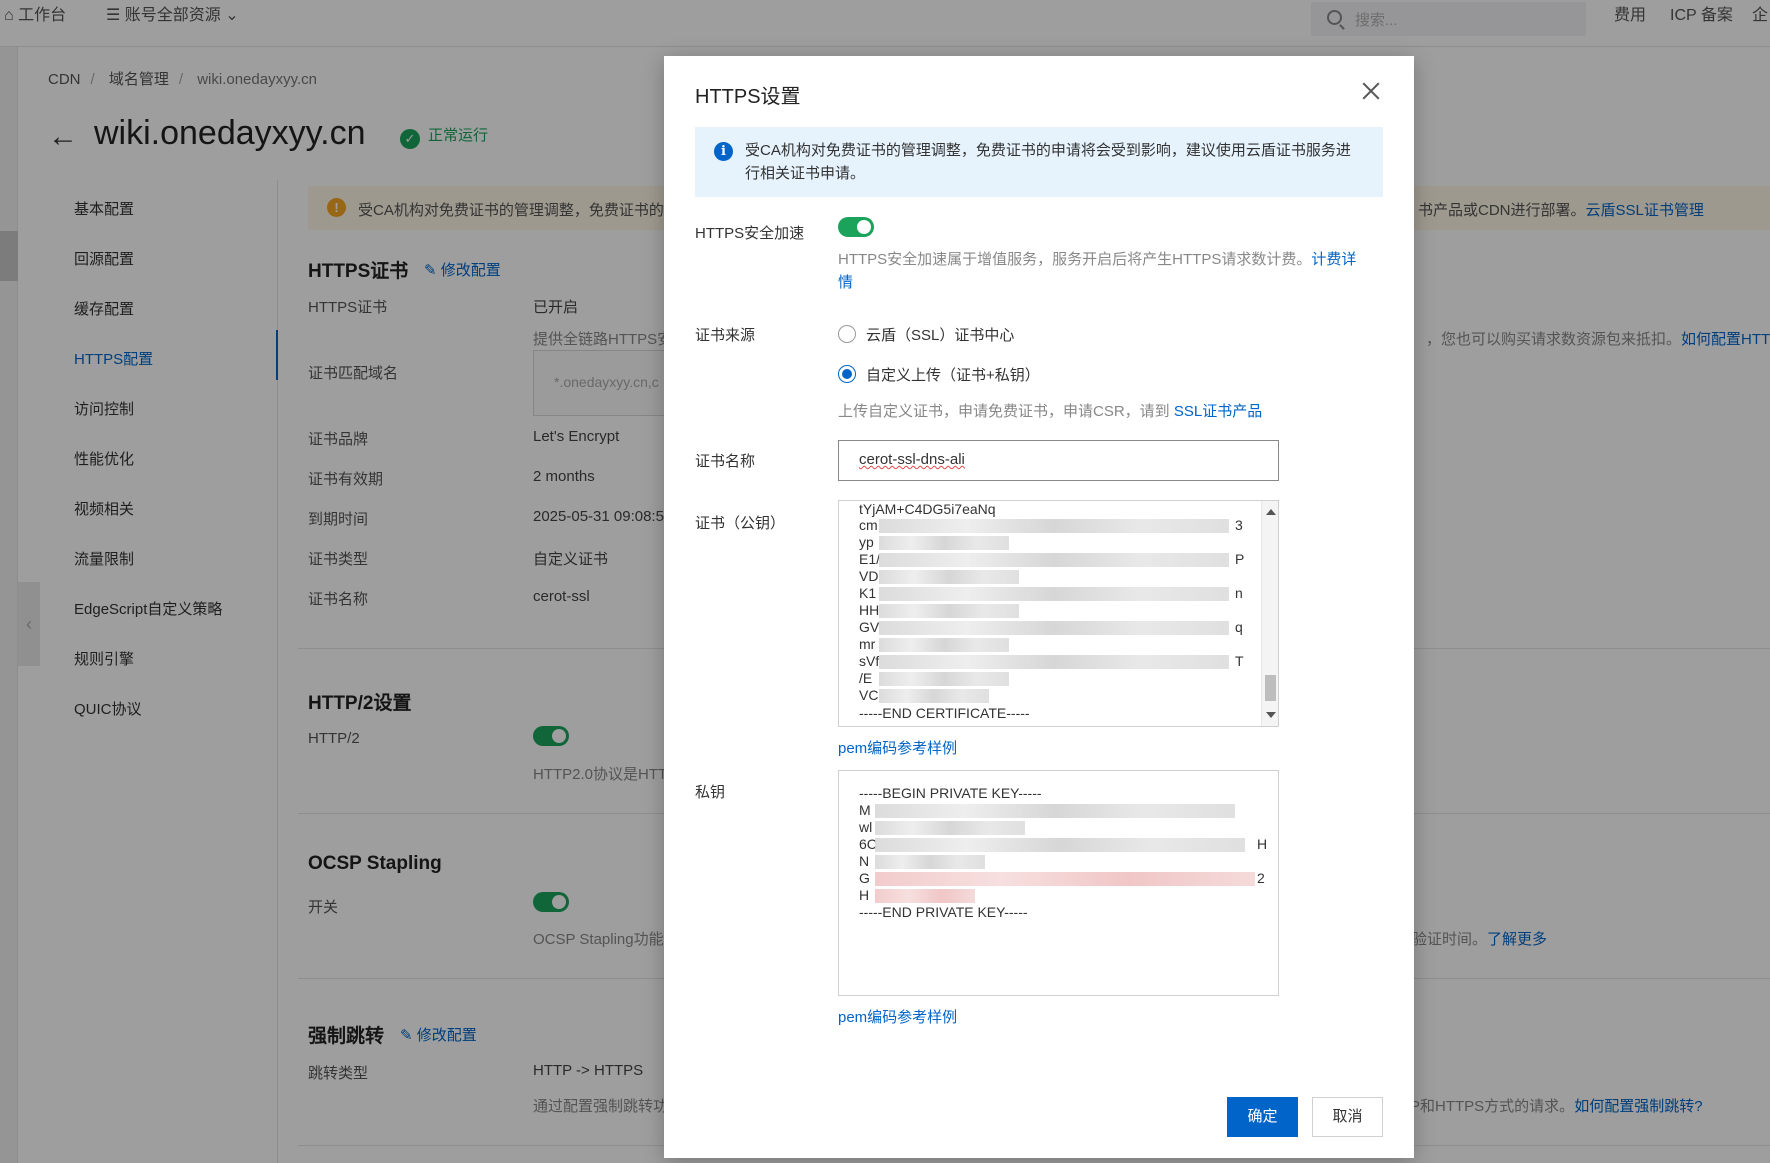 Image resolution: width=1770 pixels, height=1163 pixels. I want to click on cert-source-desc: 上传自定义证书，申请免费证书，申请CSR，请到 SSL证书产品, so click(1050, 411).